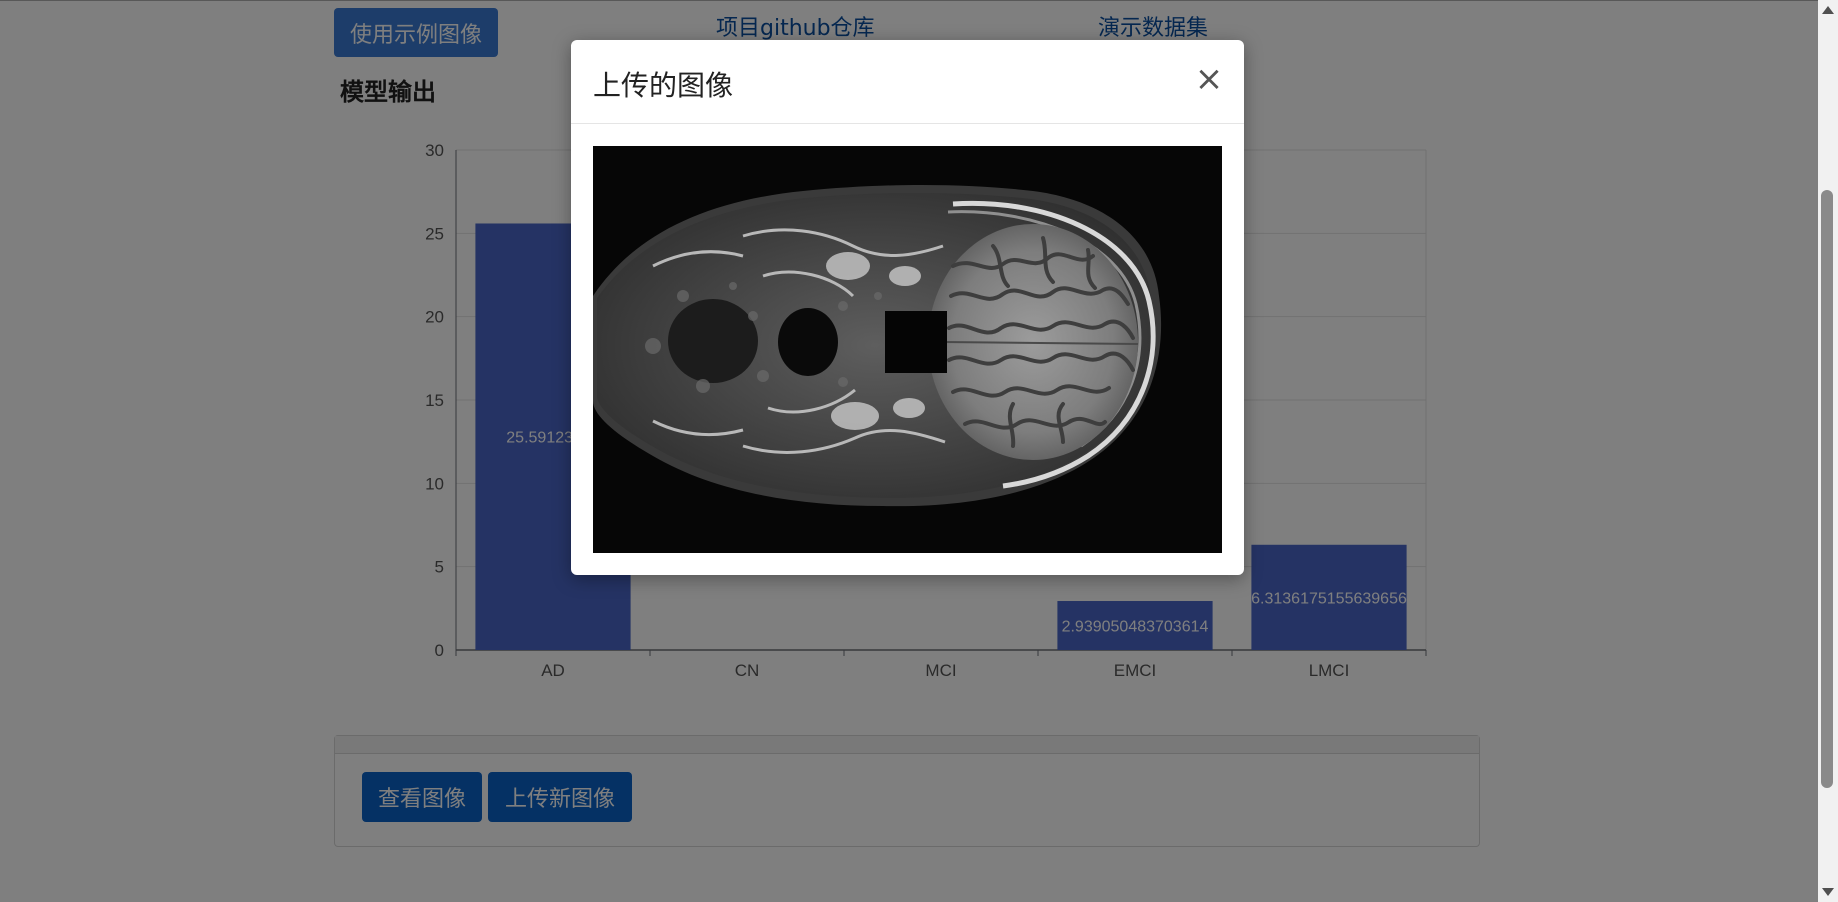  What do you see at coordinates (907, 82) in the screenshot?
I see `modal-header: 上传的图像 ×` at bounding box center [907, 82].